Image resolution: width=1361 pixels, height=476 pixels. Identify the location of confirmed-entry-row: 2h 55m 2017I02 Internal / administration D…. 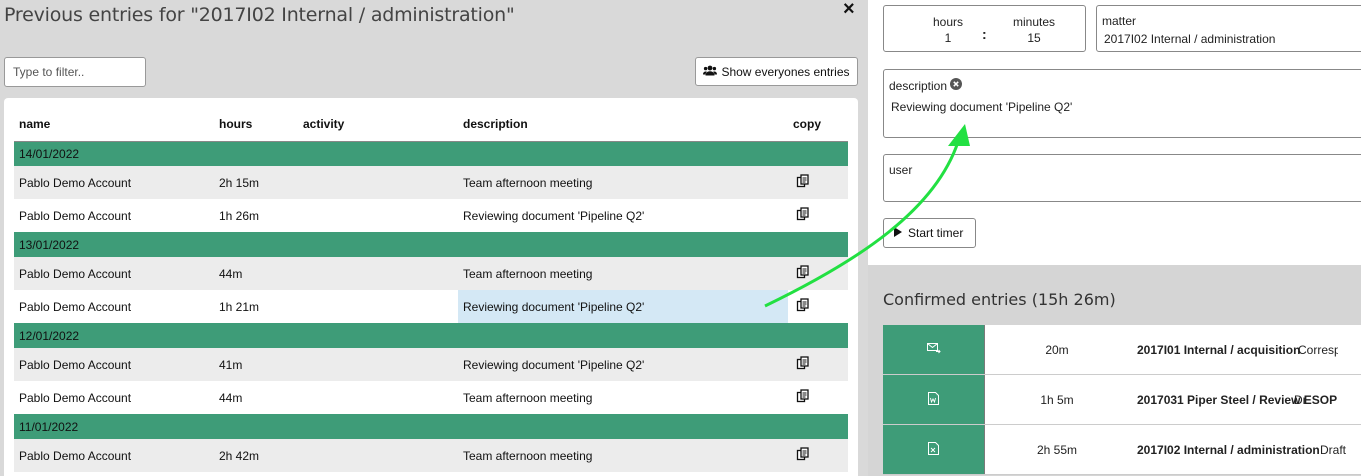
(1122, 450).